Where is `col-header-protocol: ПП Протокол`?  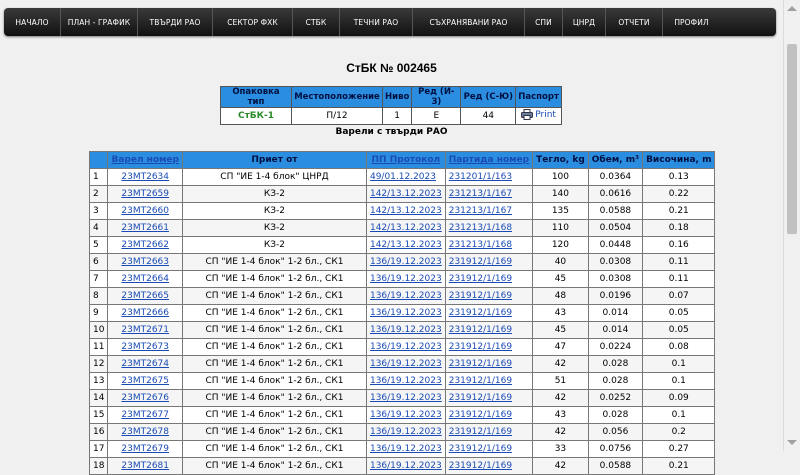
col-header-protocol: ПП Протокол is located at coordinates (405, 160).